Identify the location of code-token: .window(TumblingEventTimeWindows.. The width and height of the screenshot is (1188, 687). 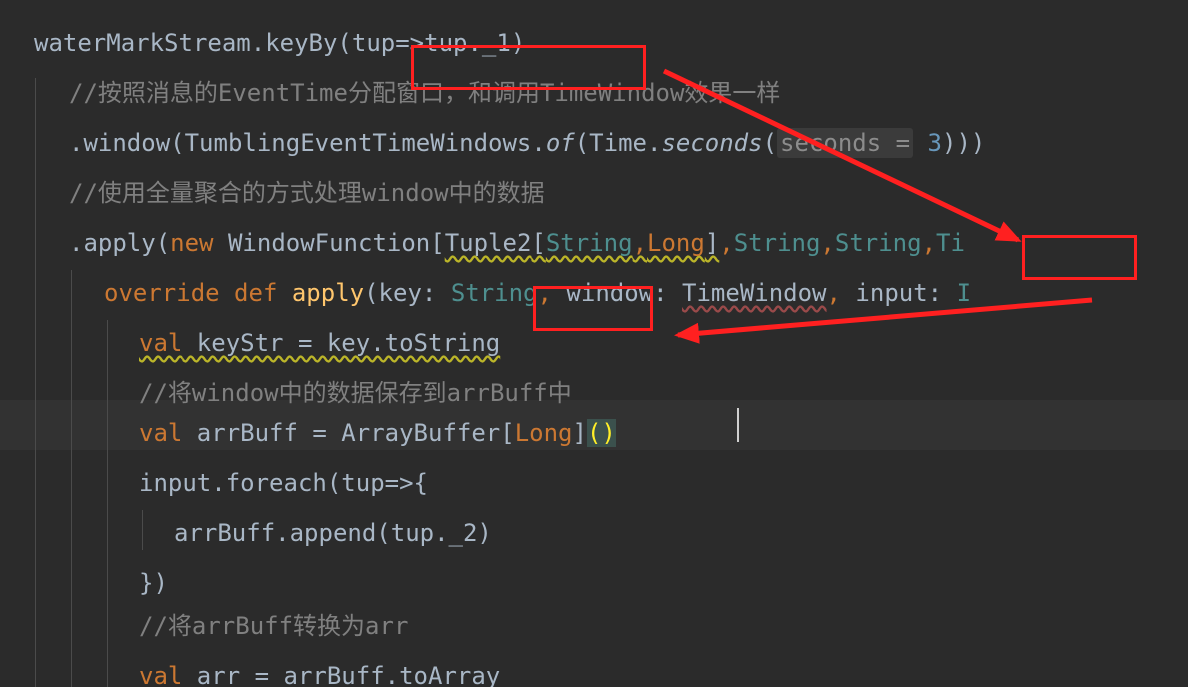
(307, 143).